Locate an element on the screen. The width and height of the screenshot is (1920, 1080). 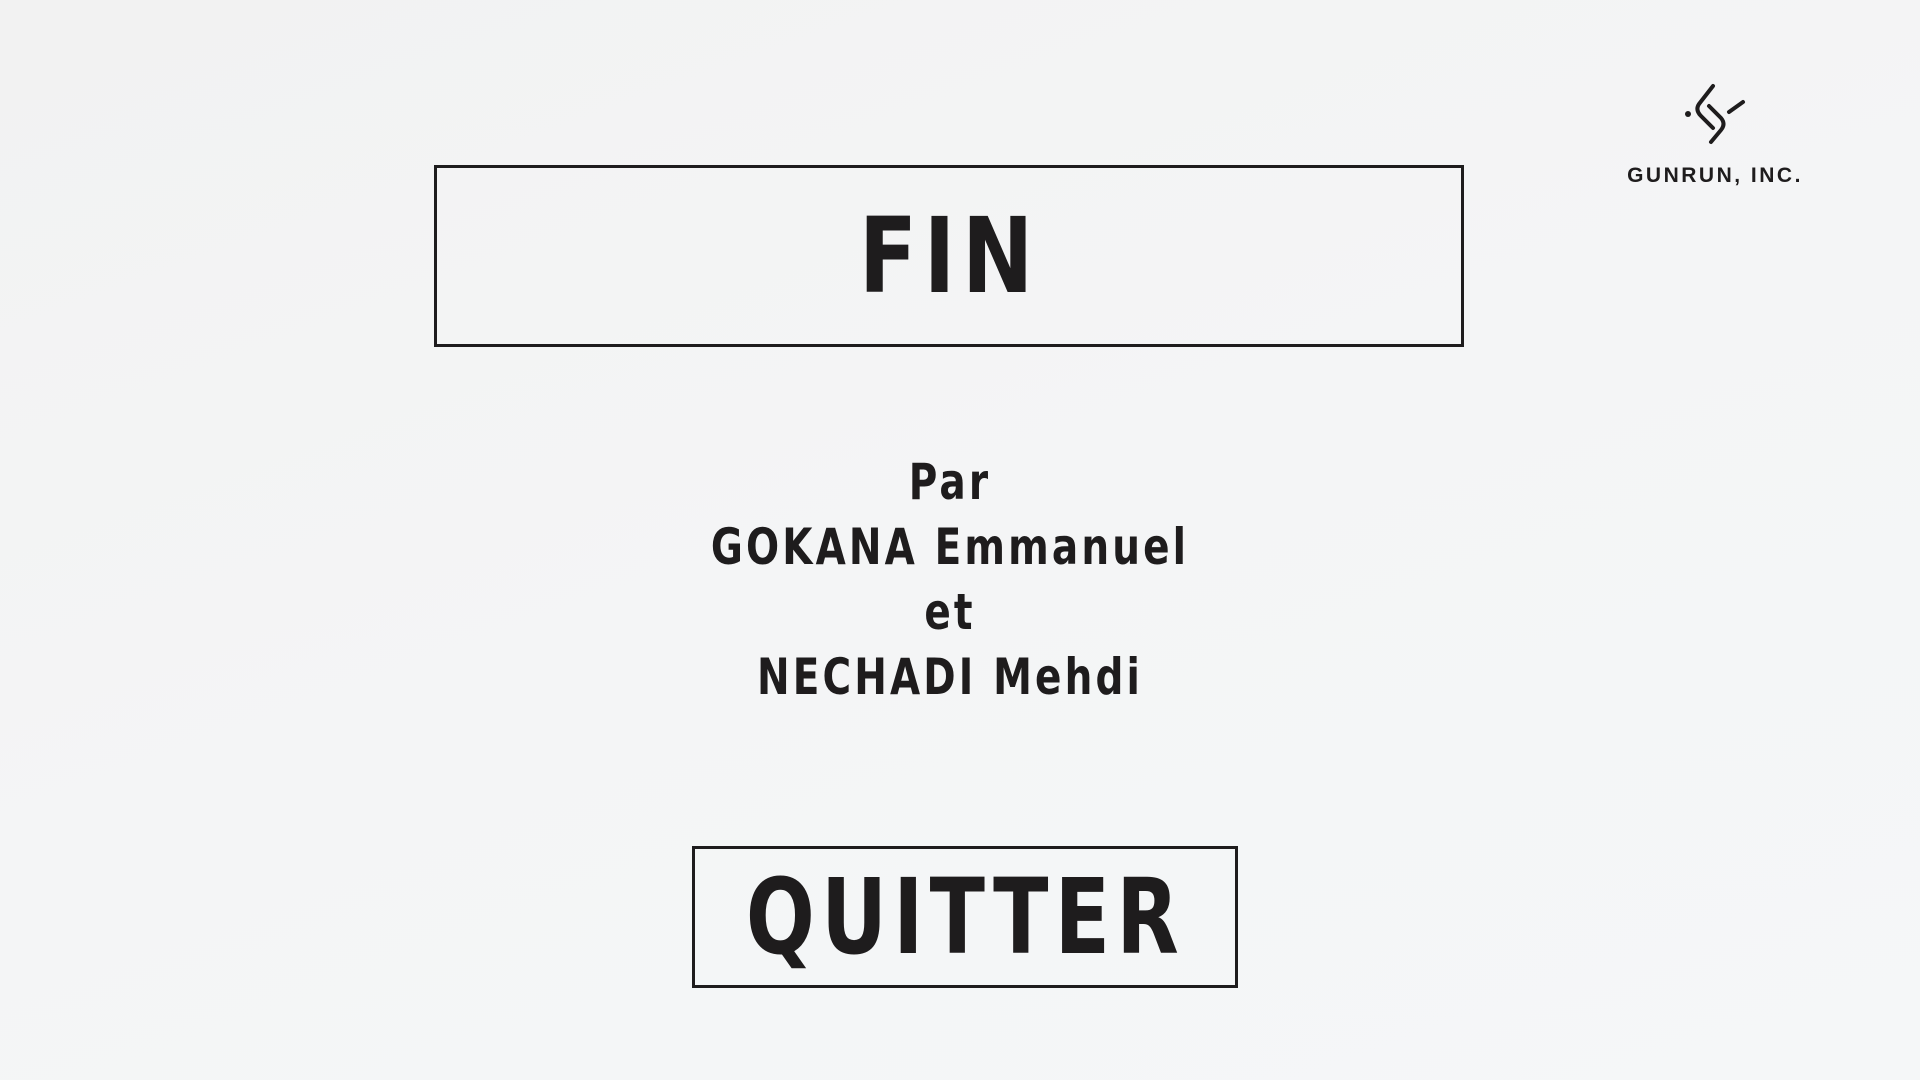
brand: GUNRUN, INC. is located at coordinates (1715, 133).